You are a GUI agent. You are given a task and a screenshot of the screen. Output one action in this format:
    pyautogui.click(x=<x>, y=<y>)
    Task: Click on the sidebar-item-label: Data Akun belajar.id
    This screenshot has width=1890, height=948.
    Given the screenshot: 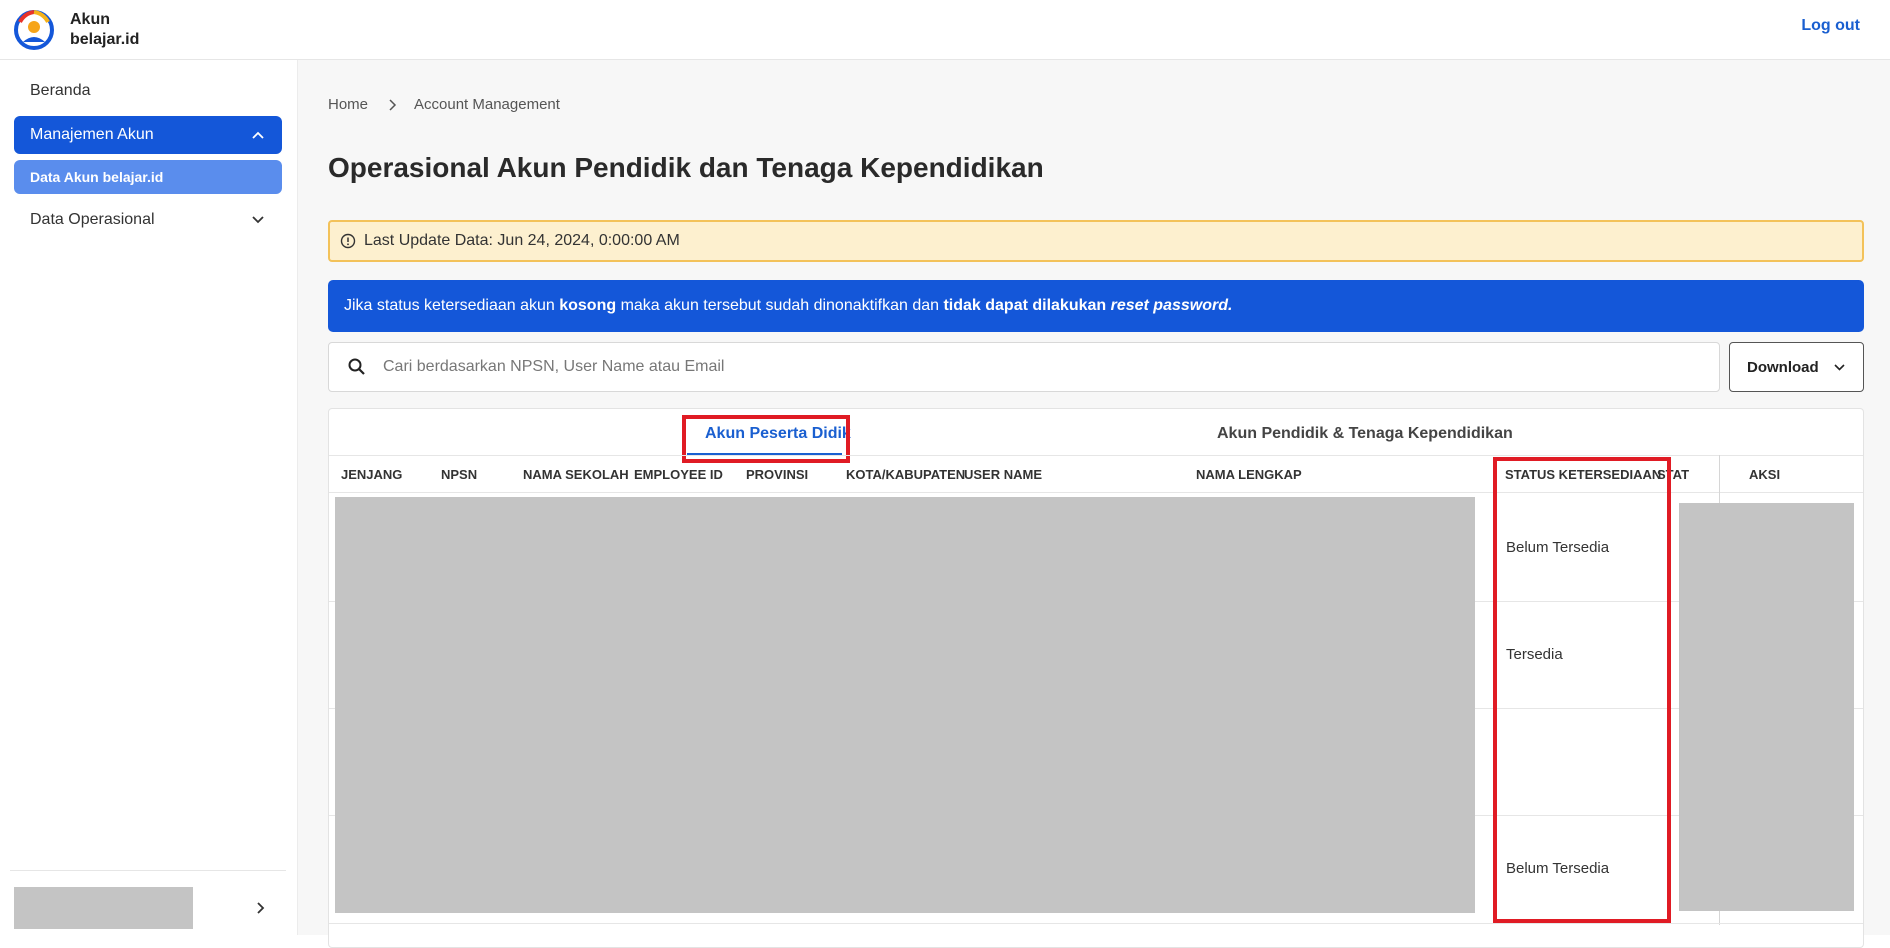 What is the action you would take?
    pyautogui.click(x=97, y=177)
    